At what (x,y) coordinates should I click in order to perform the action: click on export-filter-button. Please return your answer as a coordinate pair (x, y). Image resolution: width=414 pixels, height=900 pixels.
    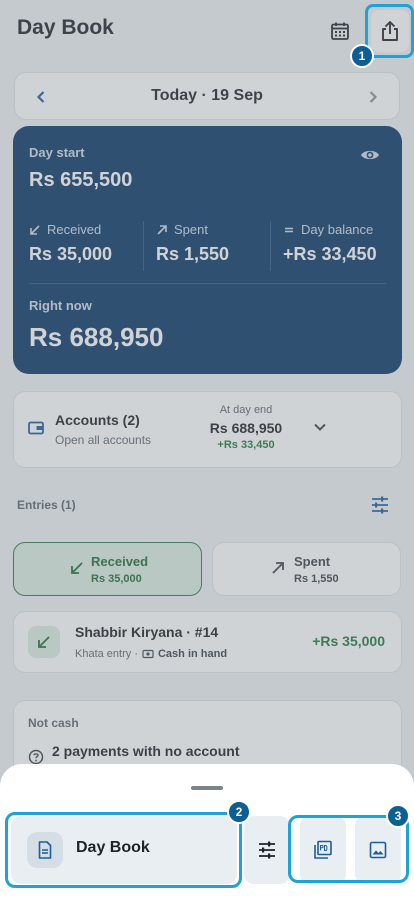
    Looking at the image, I should click on (267, 850).